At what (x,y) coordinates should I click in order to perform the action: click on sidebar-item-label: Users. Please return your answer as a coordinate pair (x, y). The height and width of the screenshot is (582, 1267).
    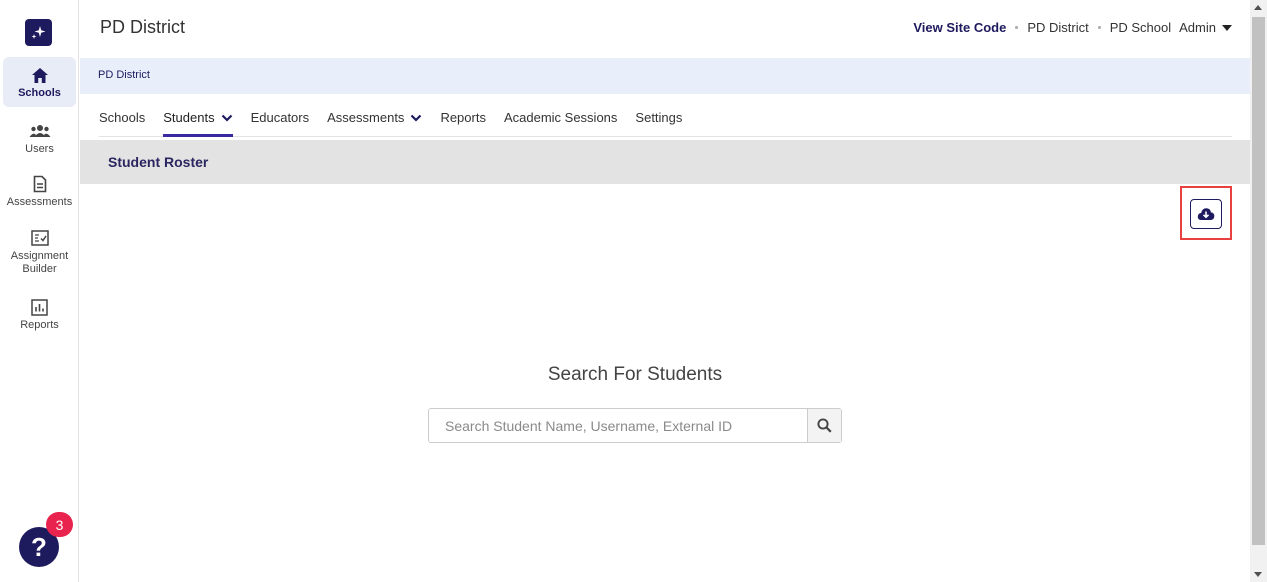
    Looking at the image, I should click on (39, 149).